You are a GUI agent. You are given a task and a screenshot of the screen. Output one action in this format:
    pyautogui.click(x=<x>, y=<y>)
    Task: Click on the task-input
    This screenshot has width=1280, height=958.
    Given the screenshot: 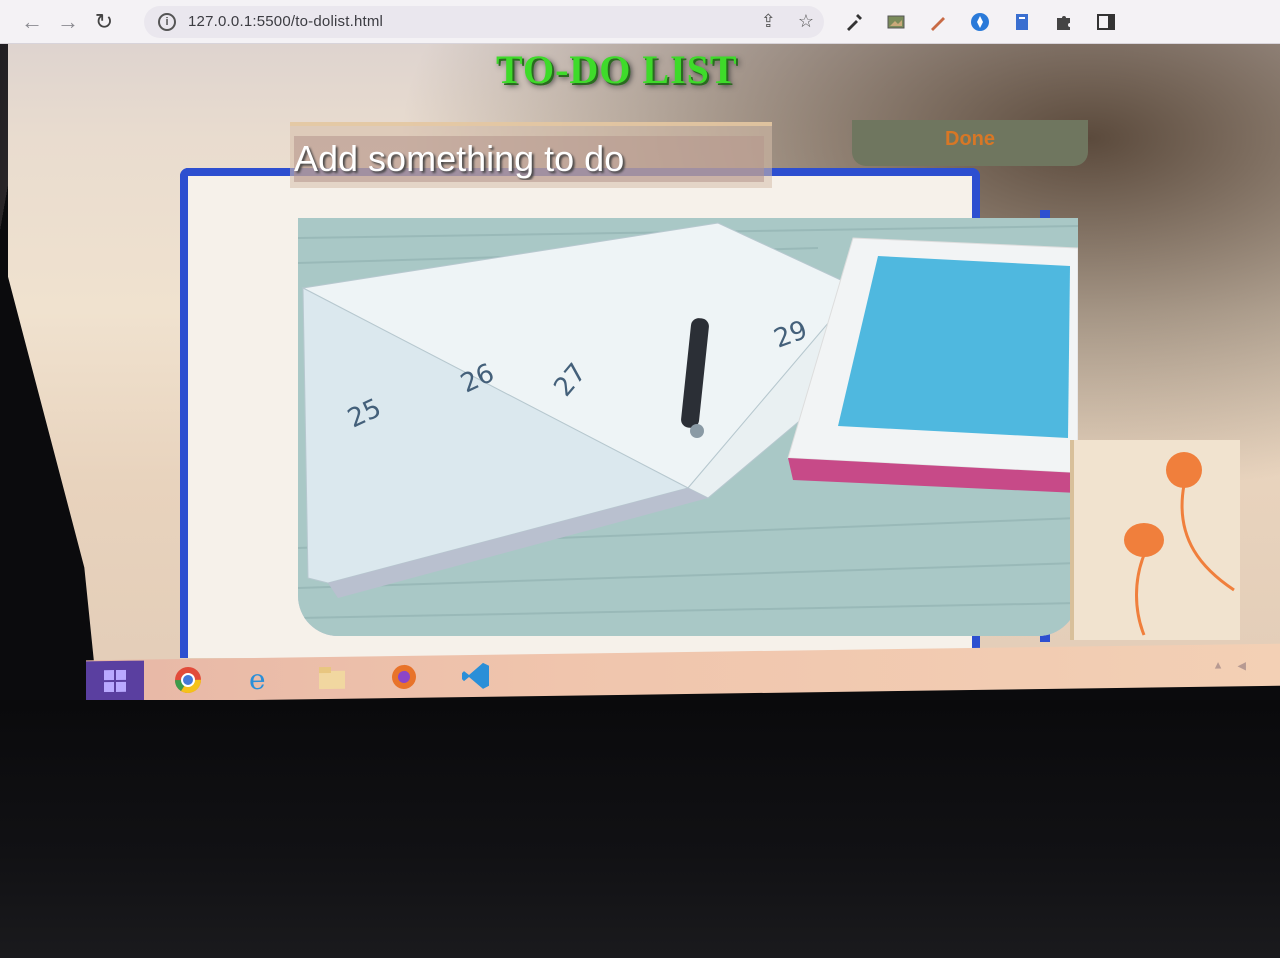 What is the action you would take?
    pyautogui.click(x=529, y=159)
    